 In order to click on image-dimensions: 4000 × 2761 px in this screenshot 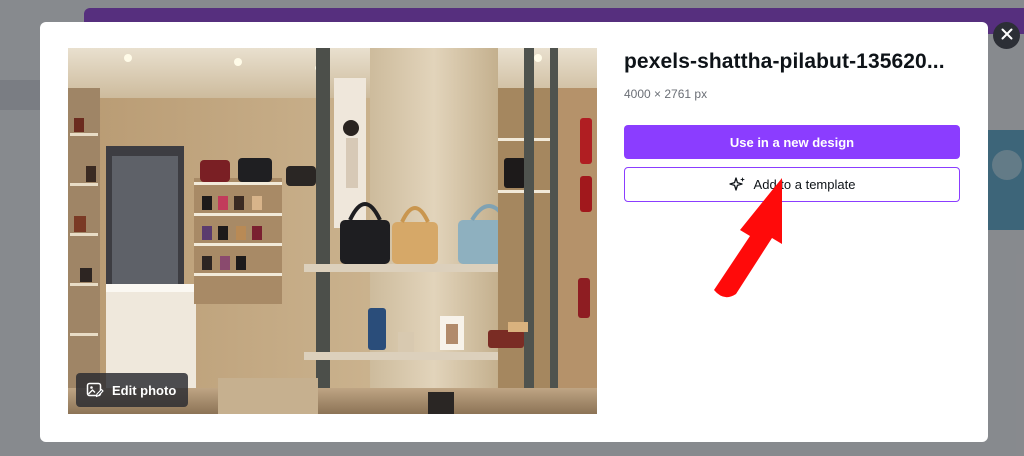, I will do `click(666, 94)`.